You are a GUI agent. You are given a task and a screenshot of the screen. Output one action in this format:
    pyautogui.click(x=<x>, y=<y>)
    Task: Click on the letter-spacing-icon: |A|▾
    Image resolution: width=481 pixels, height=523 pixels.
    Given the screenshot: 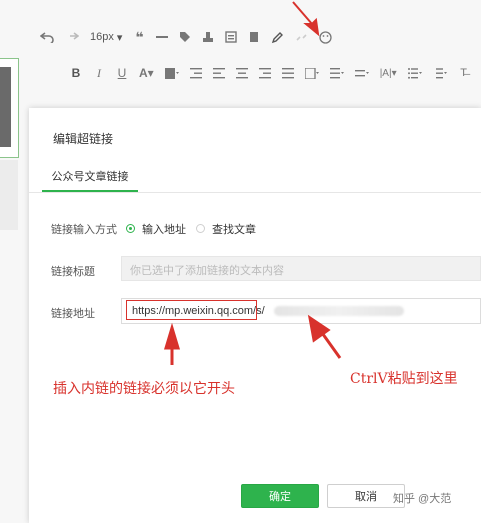 What is the action you would take?
    pyautogui.click(x=388, y=73)
    